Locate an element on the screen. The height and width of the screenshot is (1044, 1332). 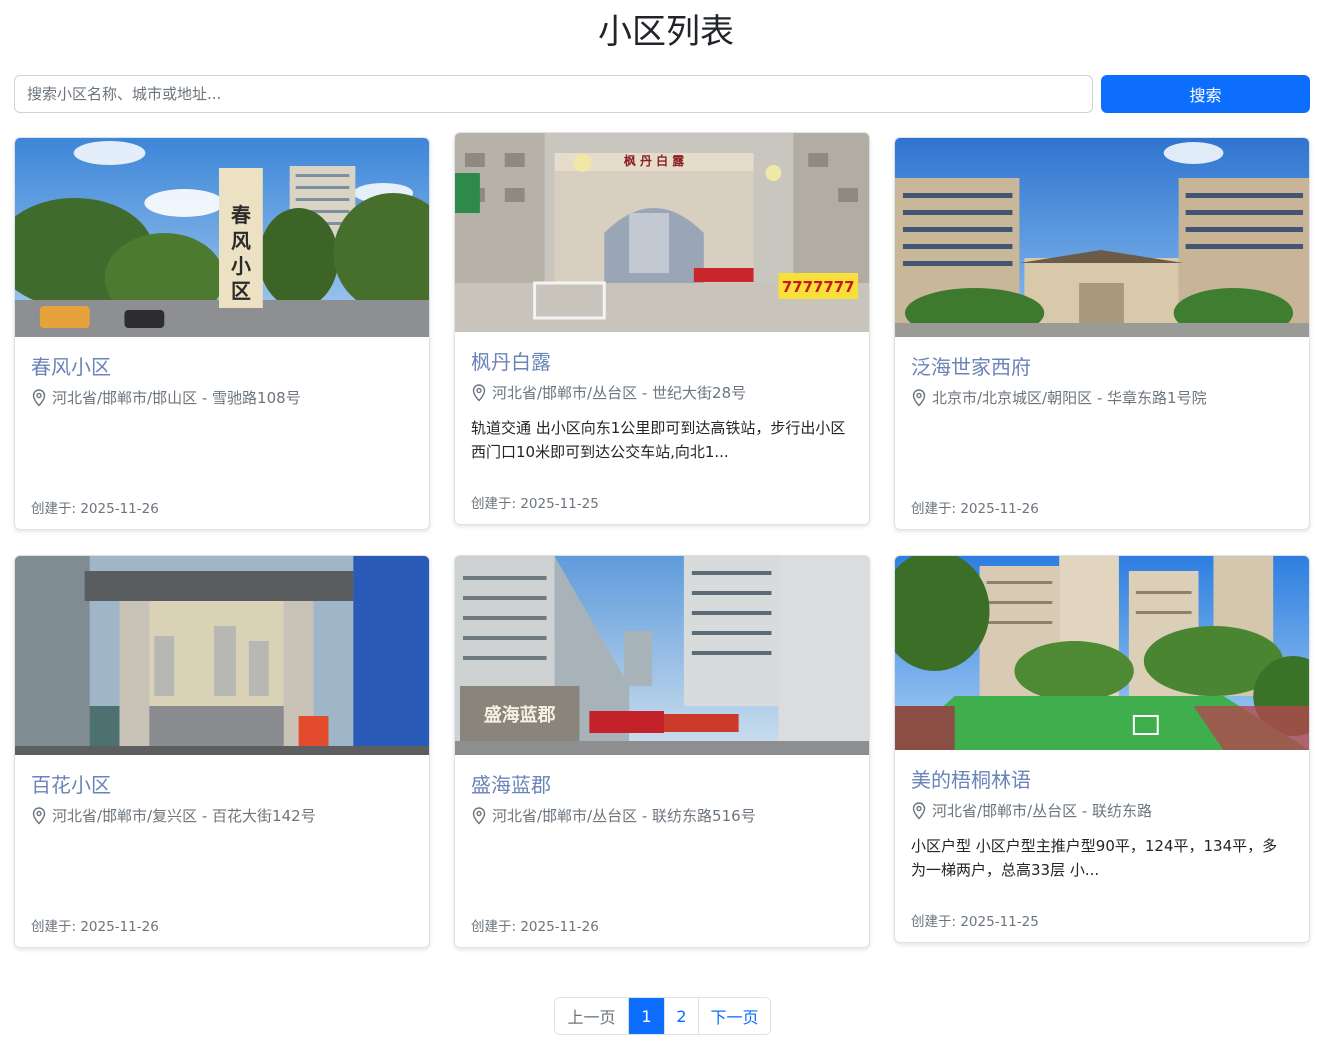
community-name: 泛海世家西府 is located at coordinates (971, 367).